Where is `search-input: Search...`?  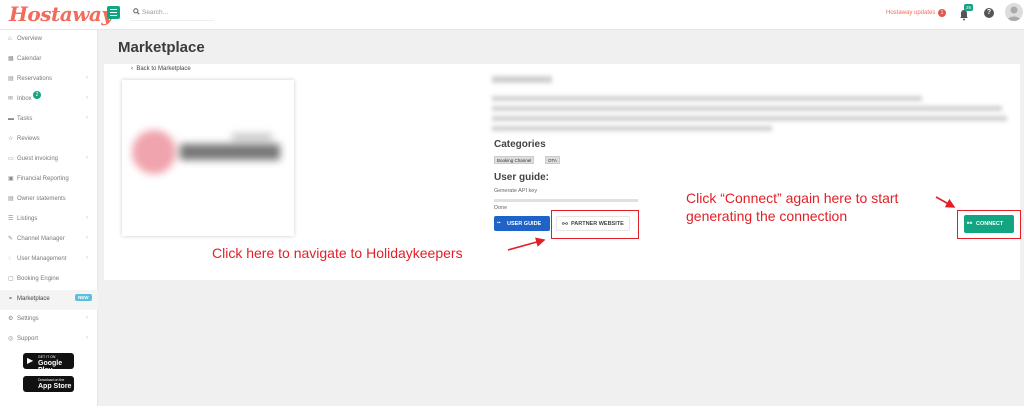
search-input: Search... is located at coordinates (172, 13).